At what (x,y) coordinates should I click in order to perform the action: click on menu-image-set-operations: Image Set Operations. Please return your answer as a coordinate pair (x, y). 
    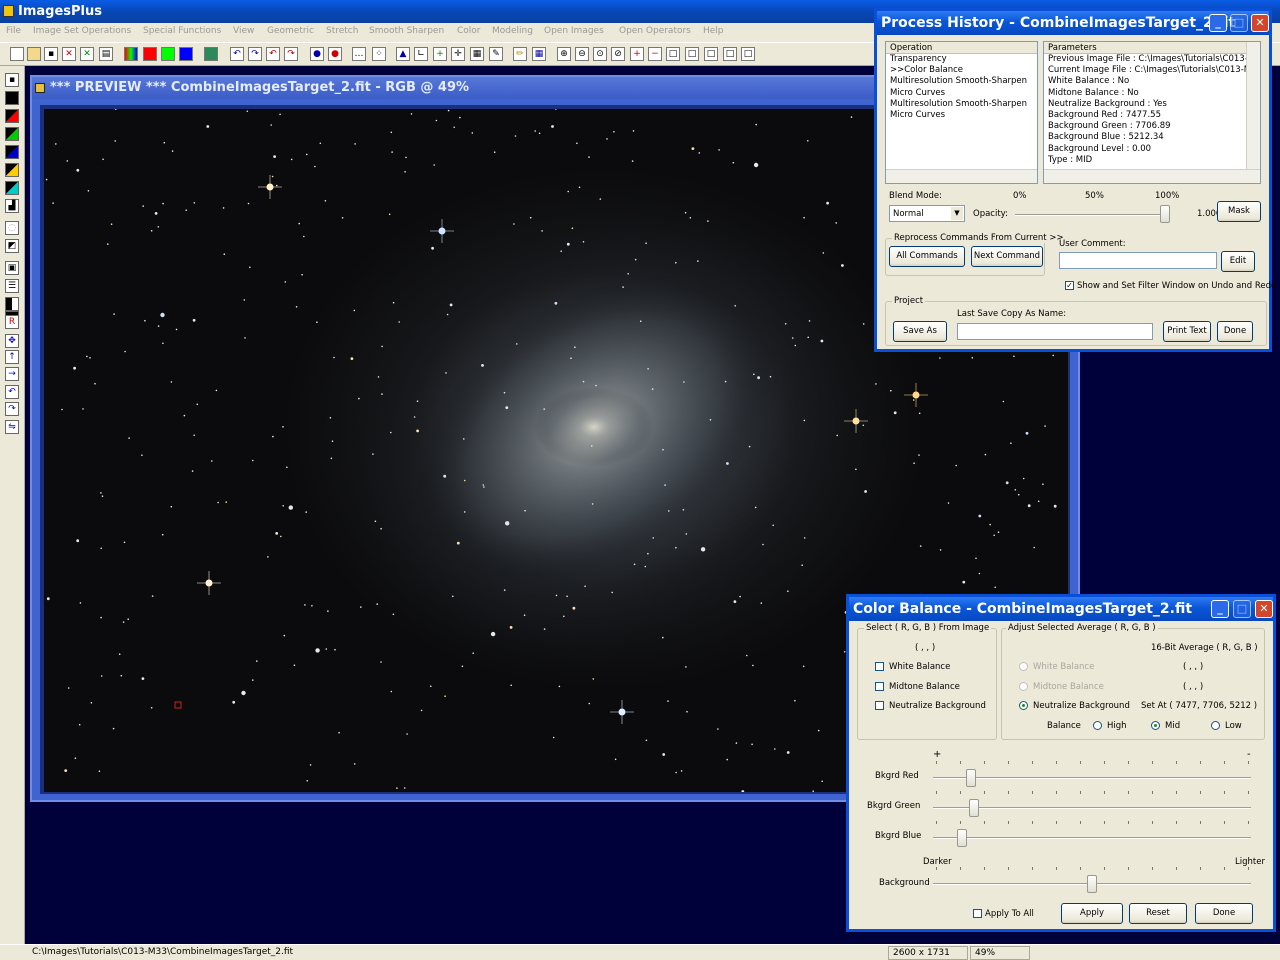
    Looking at the image, I should click on (82, 31).